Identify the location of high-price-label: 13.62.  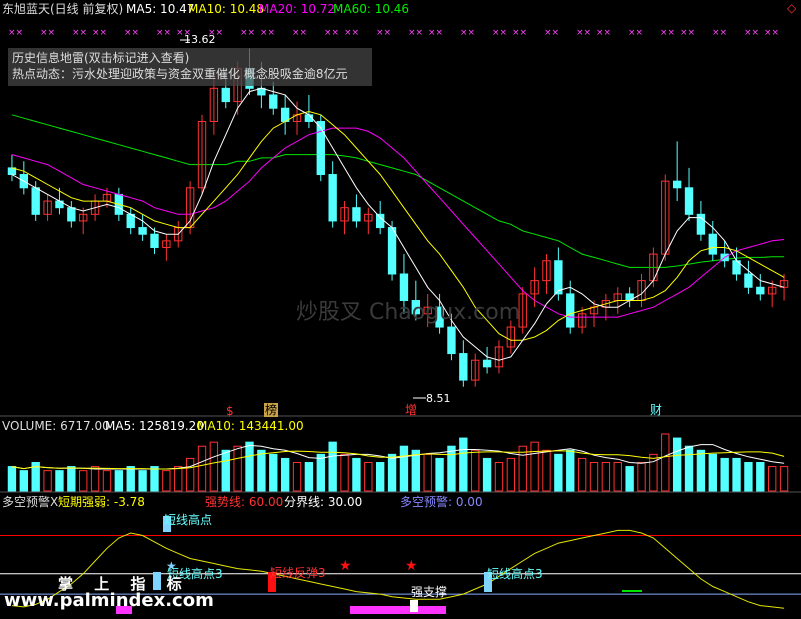
(200, 39).